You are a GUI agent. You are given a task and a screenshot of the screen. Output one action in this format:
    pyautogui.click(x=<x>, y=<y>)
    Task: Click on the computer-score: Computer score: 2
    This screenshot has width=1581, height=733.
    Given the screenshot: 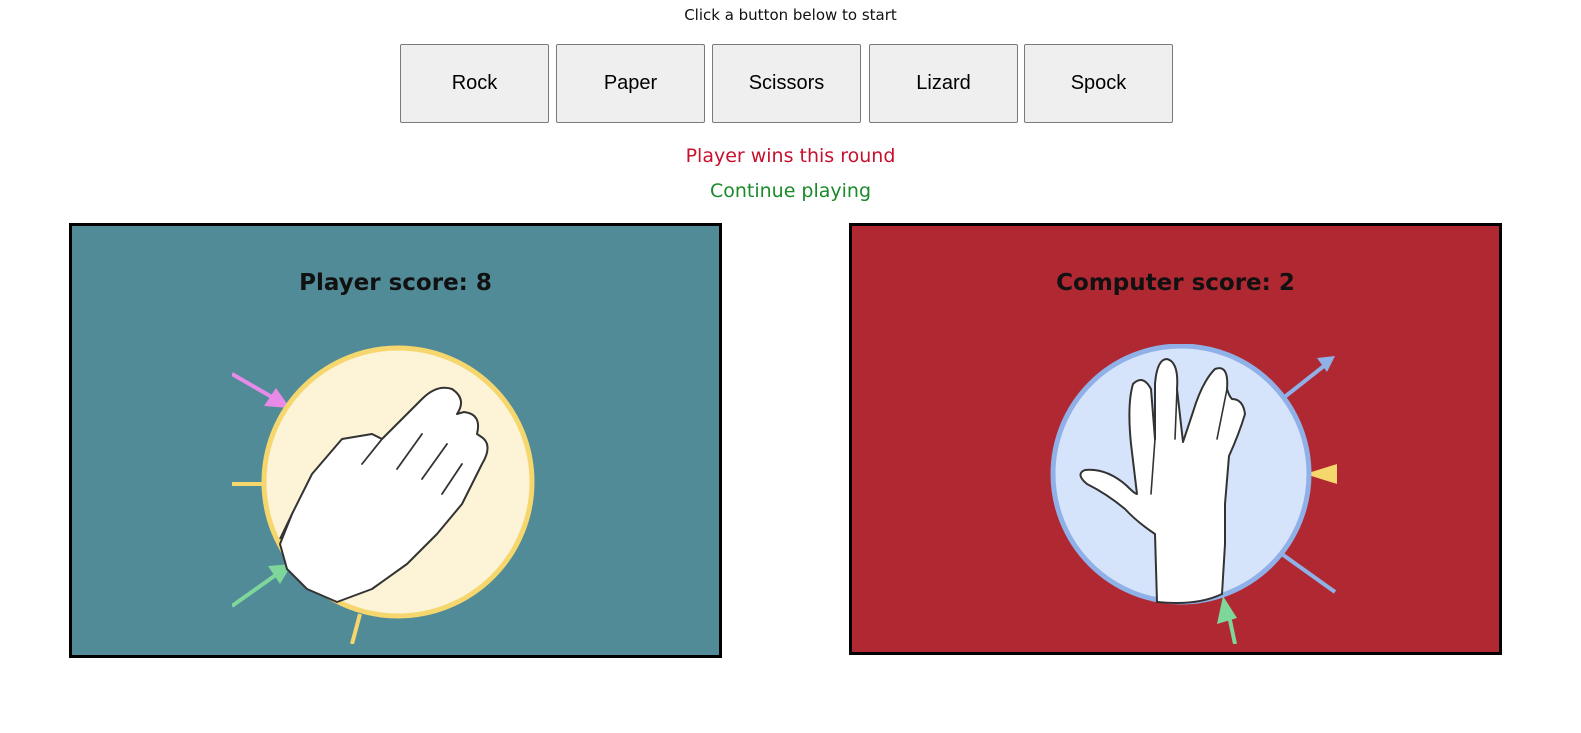 What is the action you would take?
    pyautogui.click(x=1175, y=283)
    